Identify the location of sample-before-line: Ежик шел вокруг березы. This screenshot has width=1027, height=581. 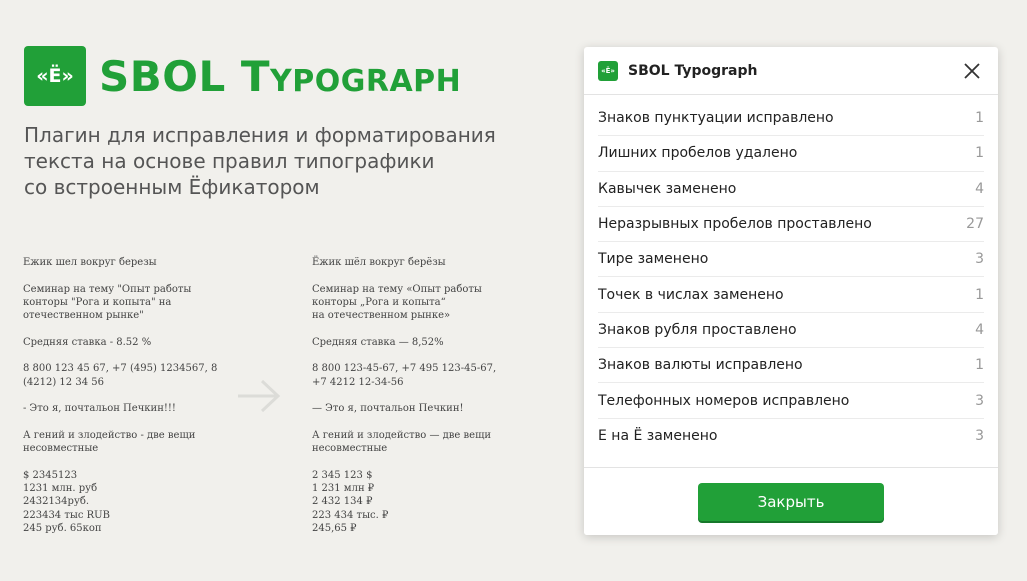
(90, 262).